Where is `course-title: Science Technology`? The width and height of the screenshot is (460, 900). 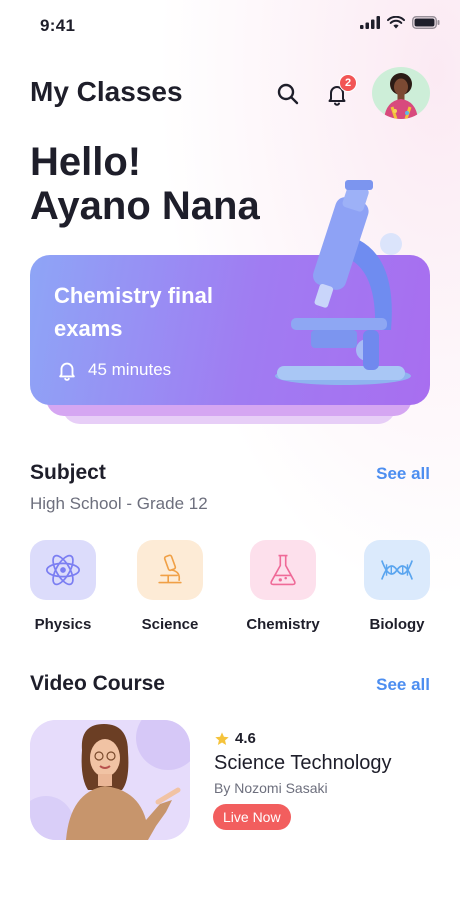 course-title: Science Technology is located at coordinates (303, 763).